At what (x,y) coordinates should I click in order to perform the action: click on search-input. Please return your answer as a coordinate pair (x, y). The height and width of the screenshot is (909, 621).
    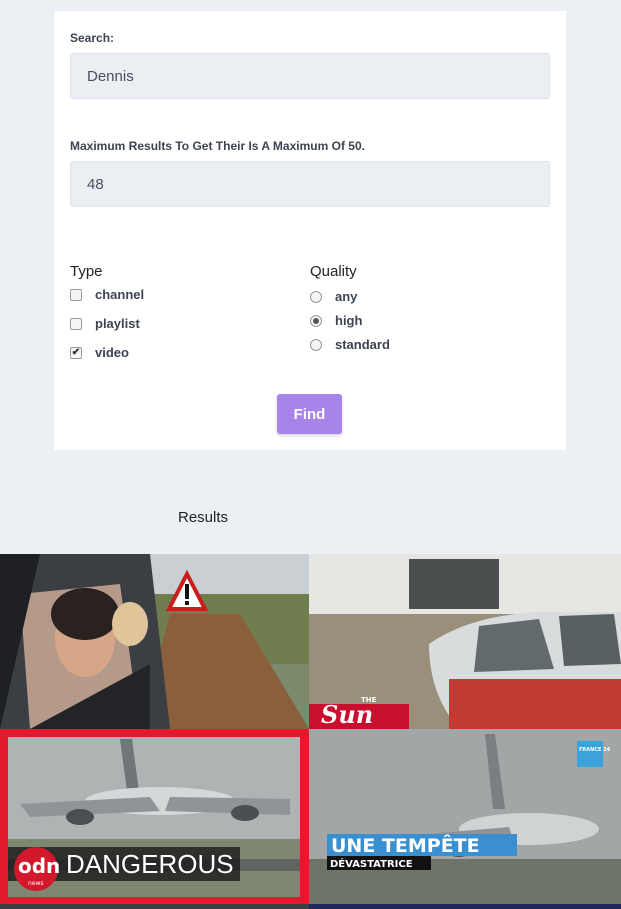
    Looking at the image, I should click on (310, 76).